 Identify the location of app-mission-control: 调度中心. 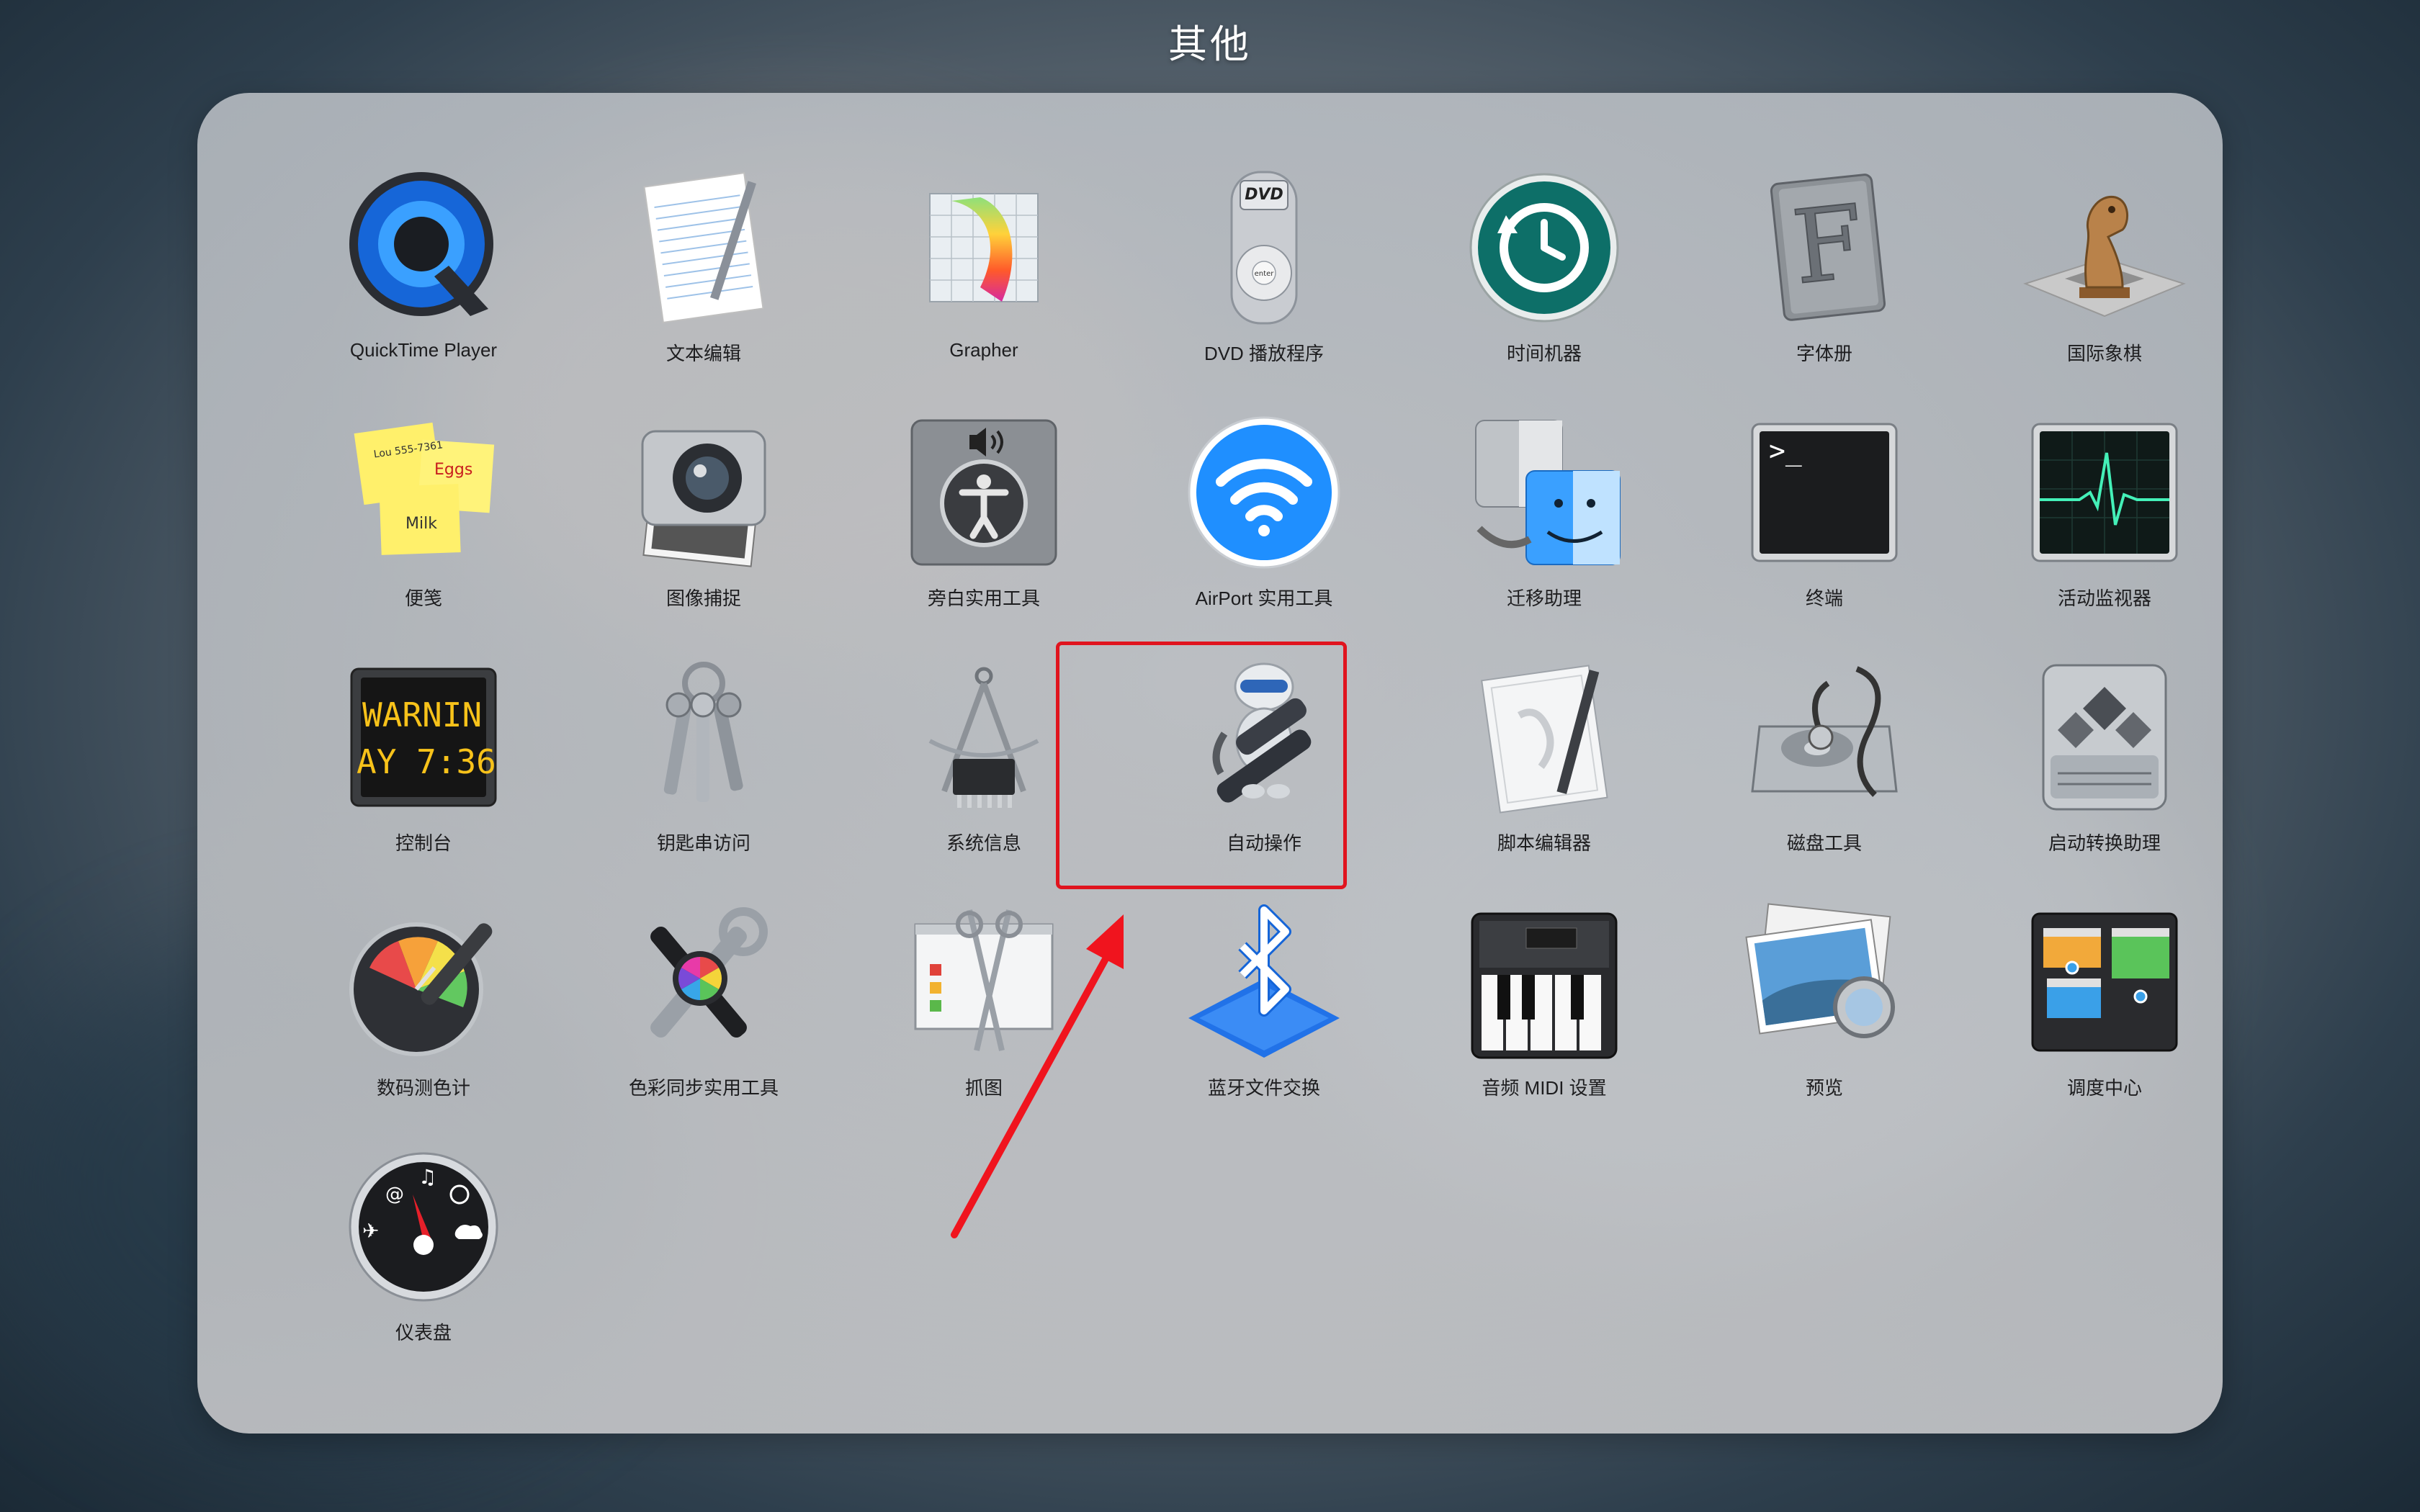
(2099, 1021).